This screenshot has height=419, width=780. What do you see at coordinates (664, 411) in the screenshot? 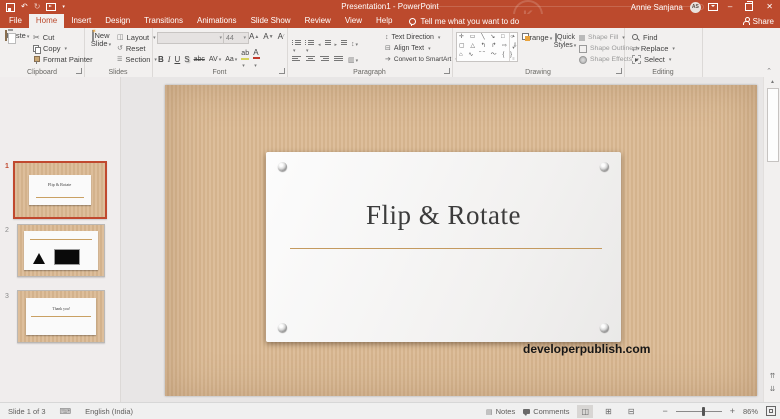
I see `zoom-out-button: −` at bounding box center [664, 411].